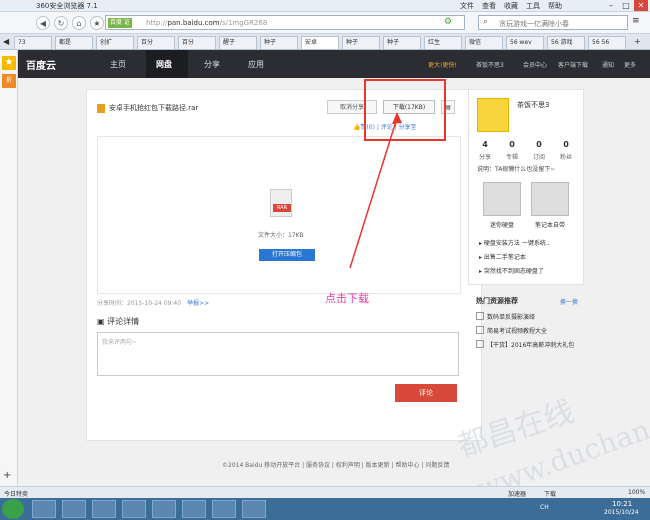 This screenshot has width=650, height=520. What do you see at coordinates (608, 64) in the screenshot?
I see `nav-notifications: 通知` at bounding box center [608, 64].